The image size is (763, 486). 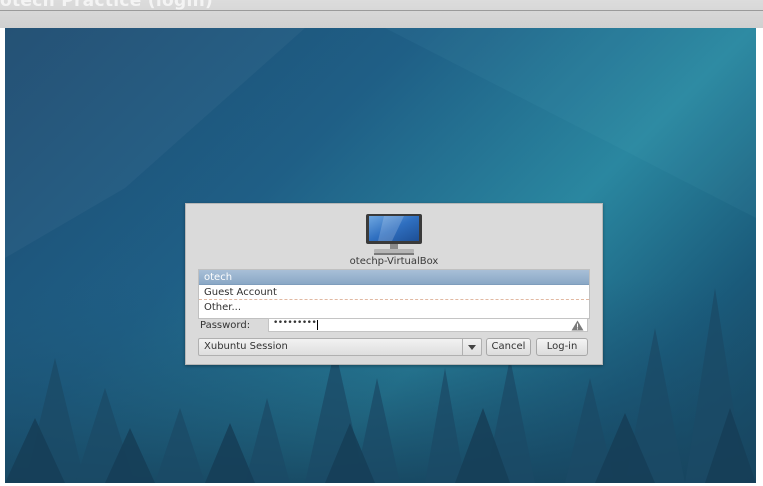 What do you see at coordinates (295, 323) in the screenshot?
I see `password-mask: •••••••••` at bounding box center [295, 323].